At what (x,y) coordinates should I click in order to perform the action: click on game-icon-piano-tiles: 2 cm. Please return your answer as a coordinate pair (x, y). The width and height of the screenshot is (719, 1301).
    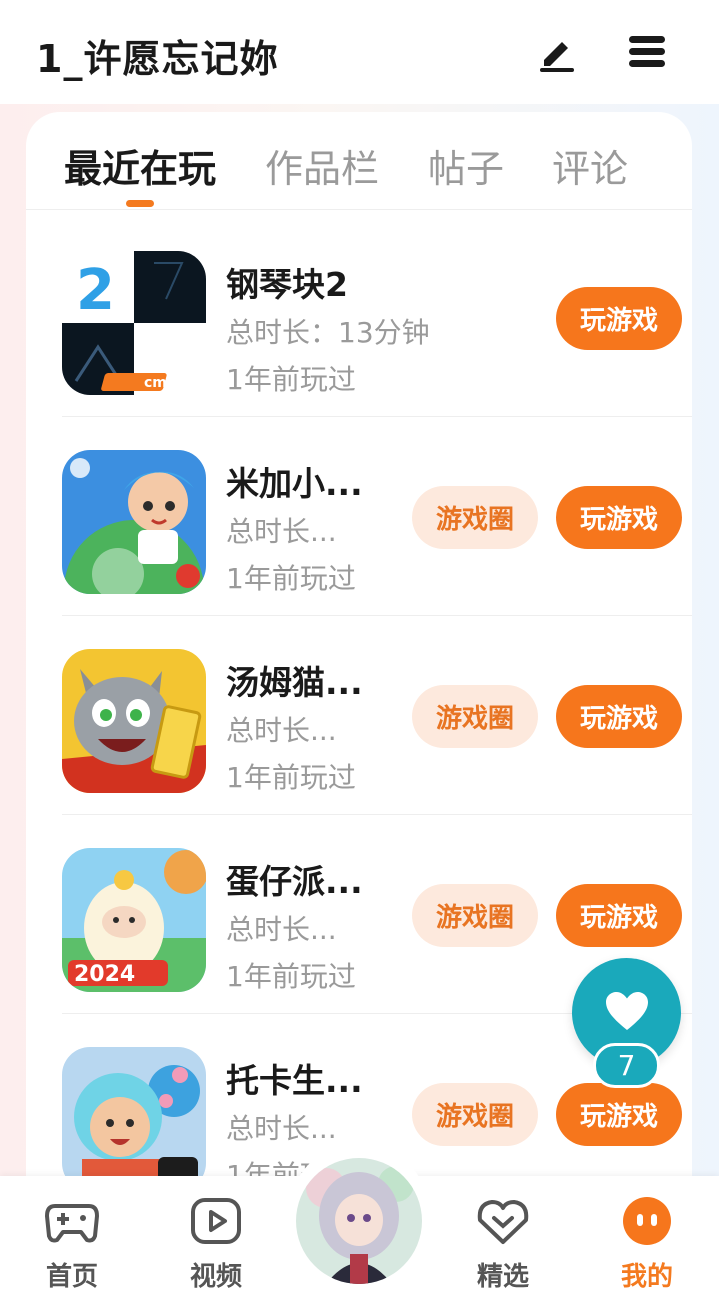
    Looking at the image, I should click on (134, 323).